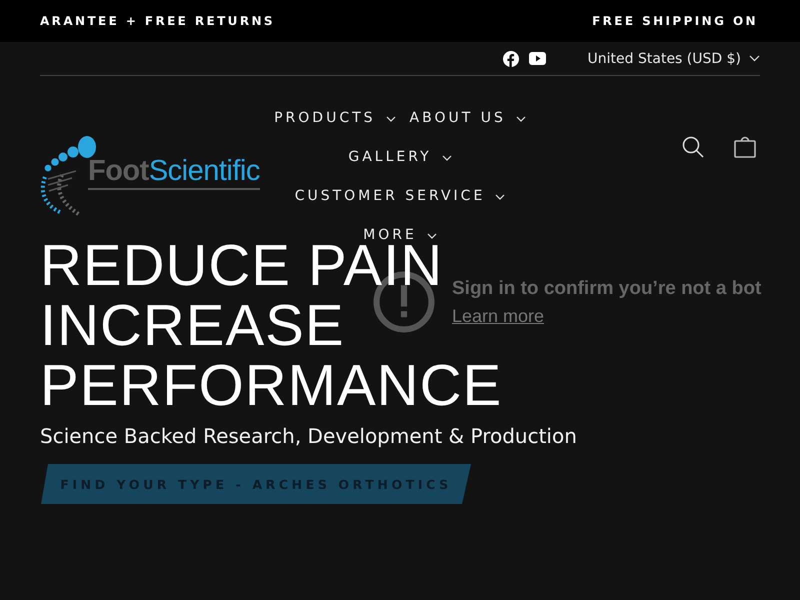 Image resolution: width=800 pixels, height=600 pixels. I want to click on search-icon, so click(693, 147).